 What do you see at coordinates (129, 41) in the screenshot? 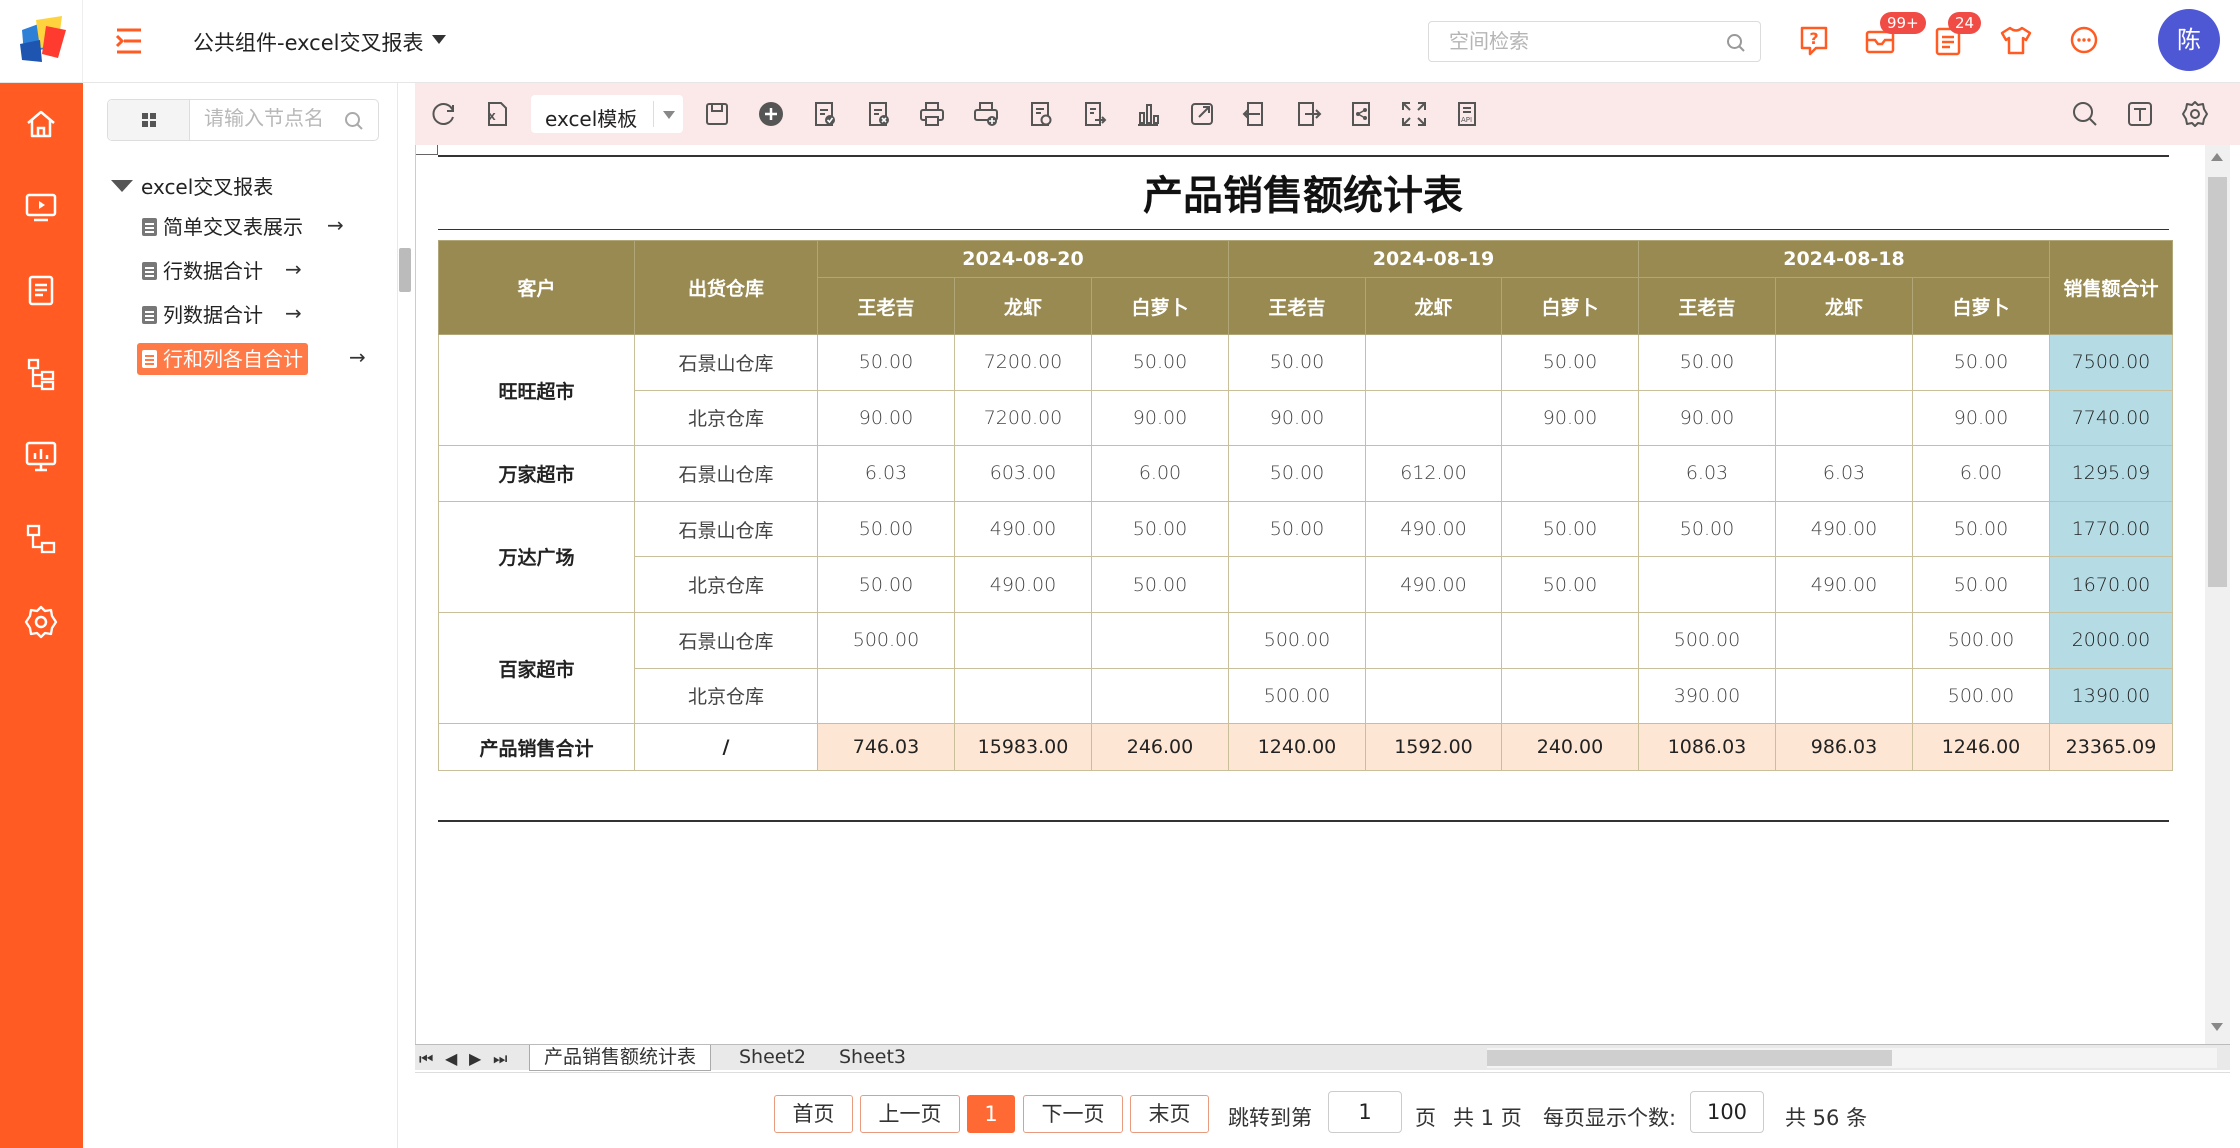
I see `menu-toggle-button` at bounding box center [129, 41].